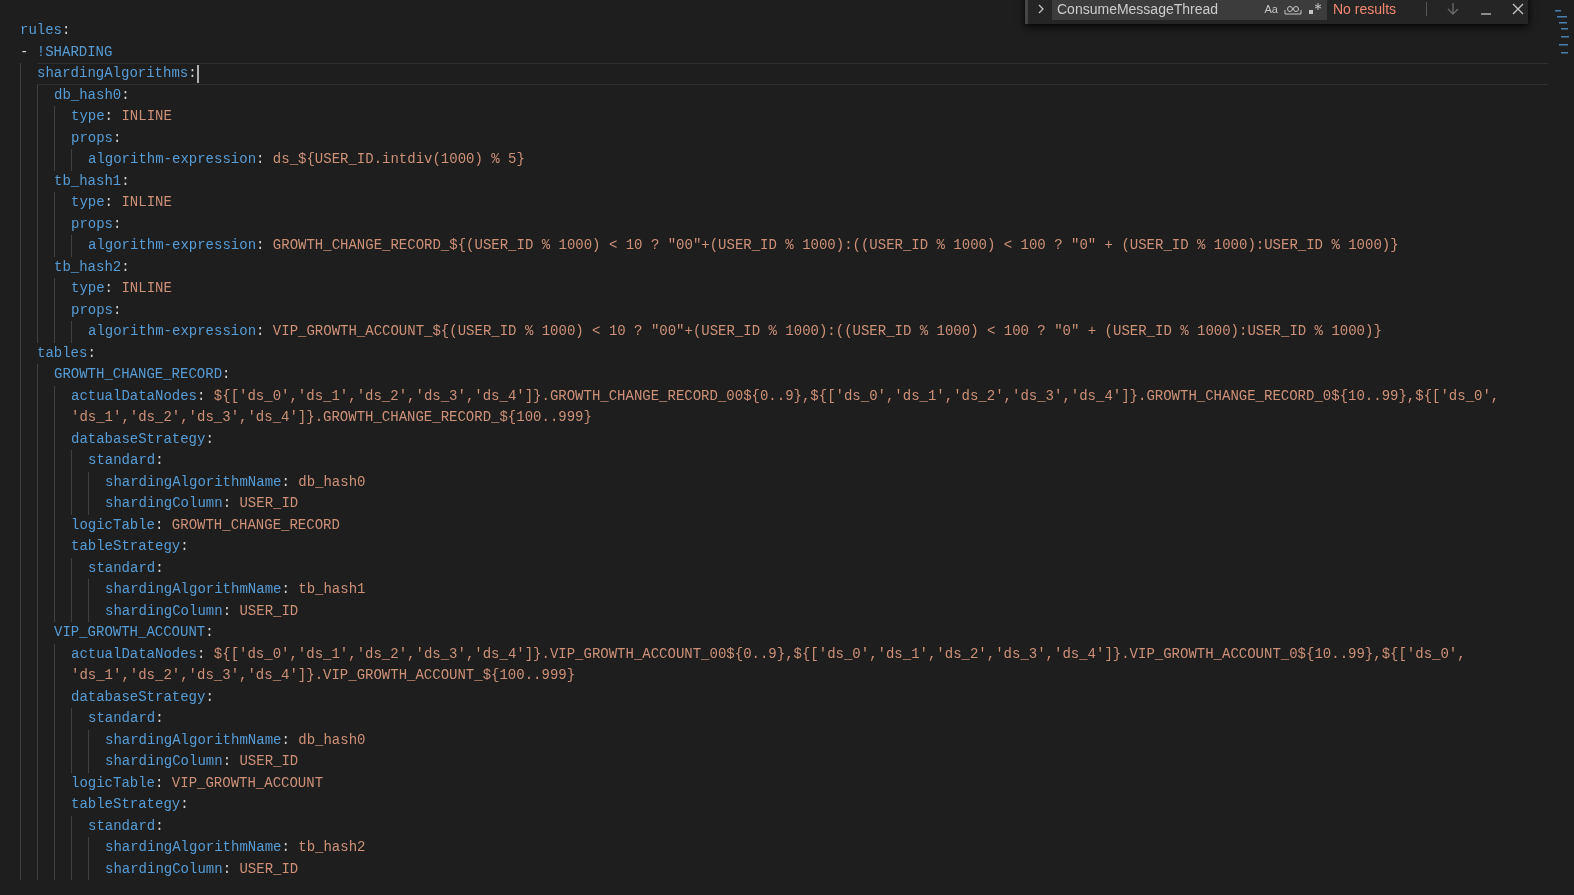 The image size is (1574, 895). Describe the element at coordinates (827, 331) in the screenshot. I see `yaml-value: VIP_GROWTH_ACCOUNT_${(USER_ID % 1000) < 10 ? "00"+(USER_ID % 1000):((USER_ID % 1000) < 100 ? "0" + (USER_ID % 1000):USER_ID % 1000)}` at that location.